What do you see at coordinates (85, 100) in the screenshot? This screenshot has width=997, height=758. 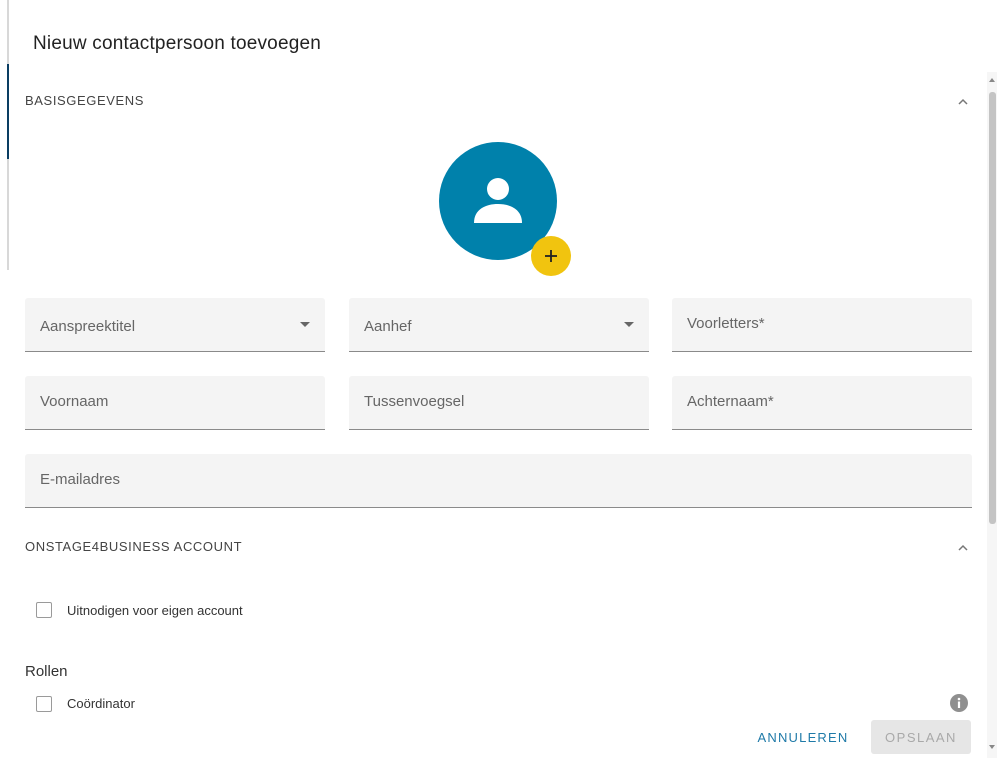 I see `section-title-basic: BASISGEGEVENS` at bounding box center [85, 100].